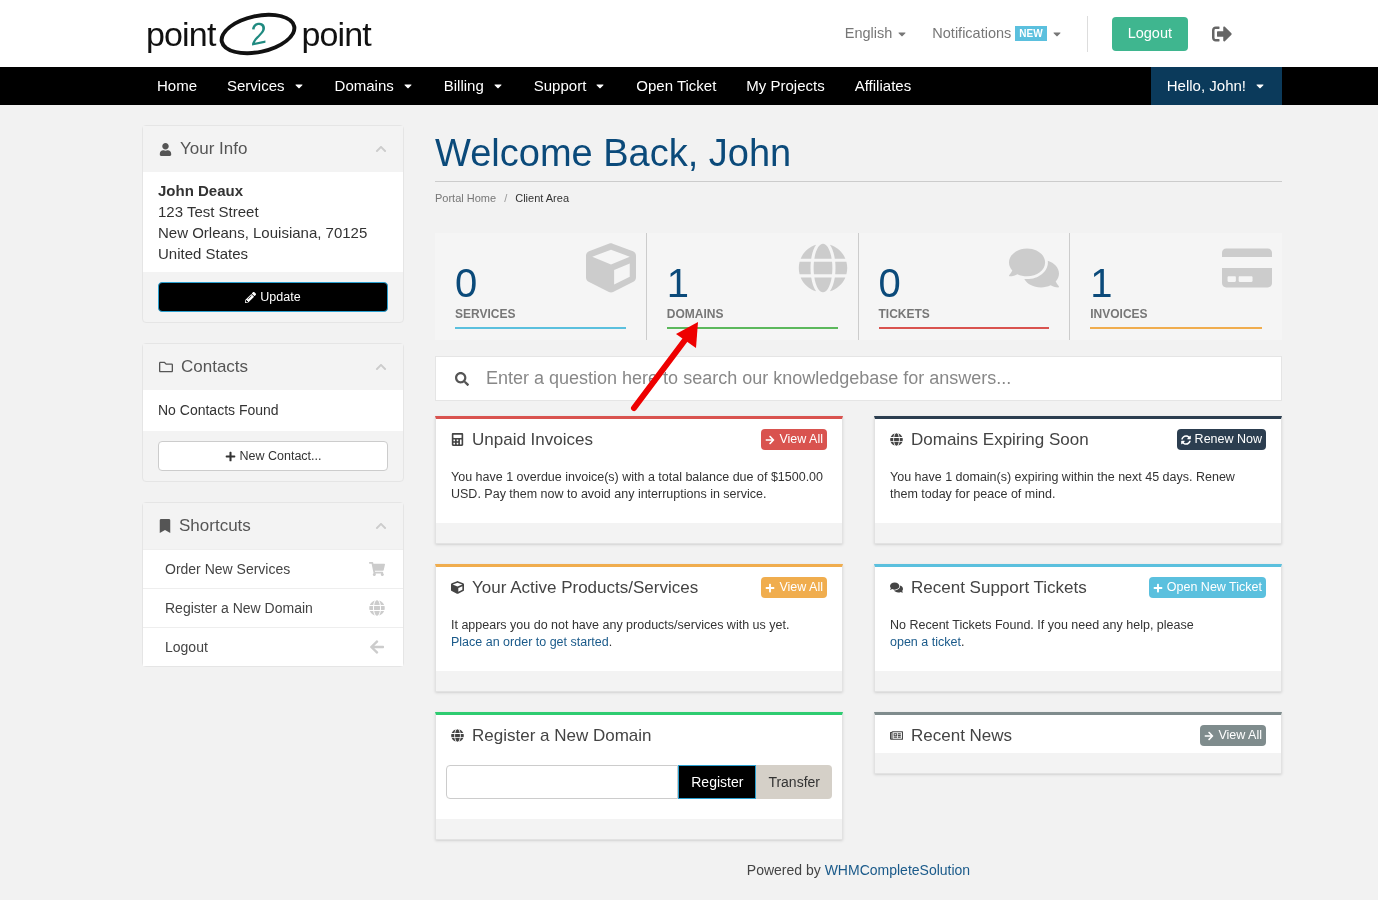  I want to click on panel-link: Place an order to get started, so click(530, 641).